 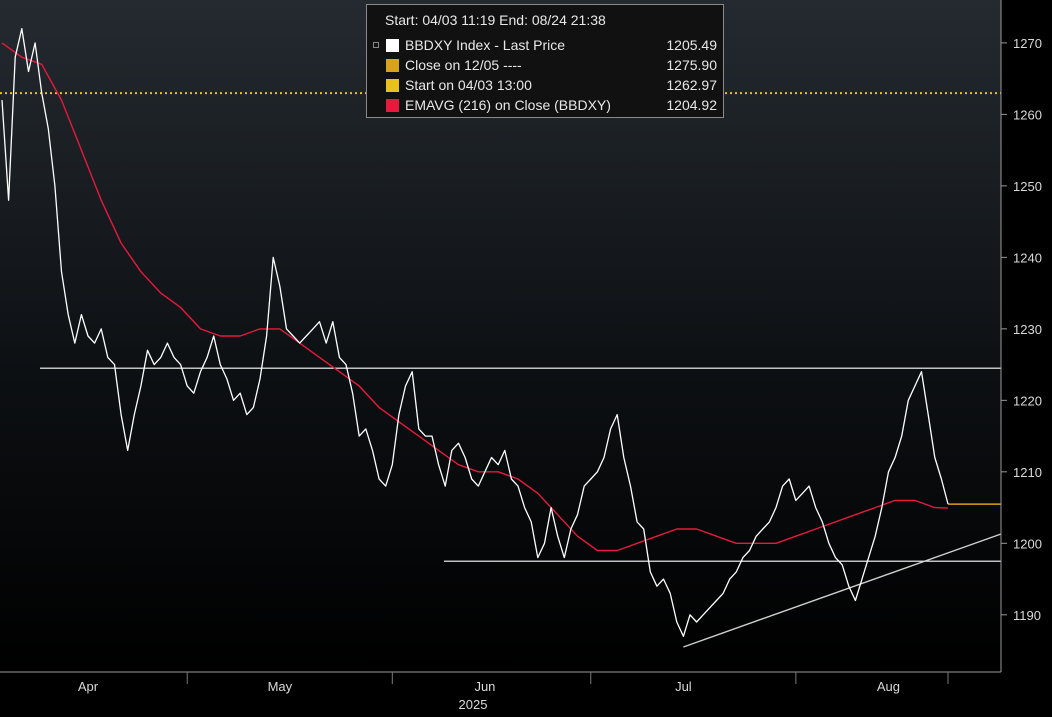 I want to click on x-month-label: Jul, so click(x=683, y=686).